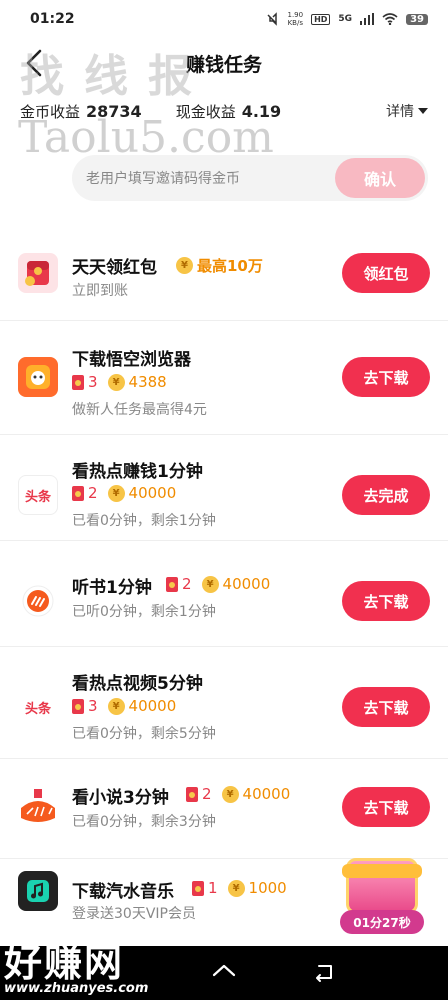 The image size is (448, 1000). What do you see at coordinates (137, 472) in the screenshot?
I see `task-title: 看热点赚钱1分钟` at bounding box center [137, 472].